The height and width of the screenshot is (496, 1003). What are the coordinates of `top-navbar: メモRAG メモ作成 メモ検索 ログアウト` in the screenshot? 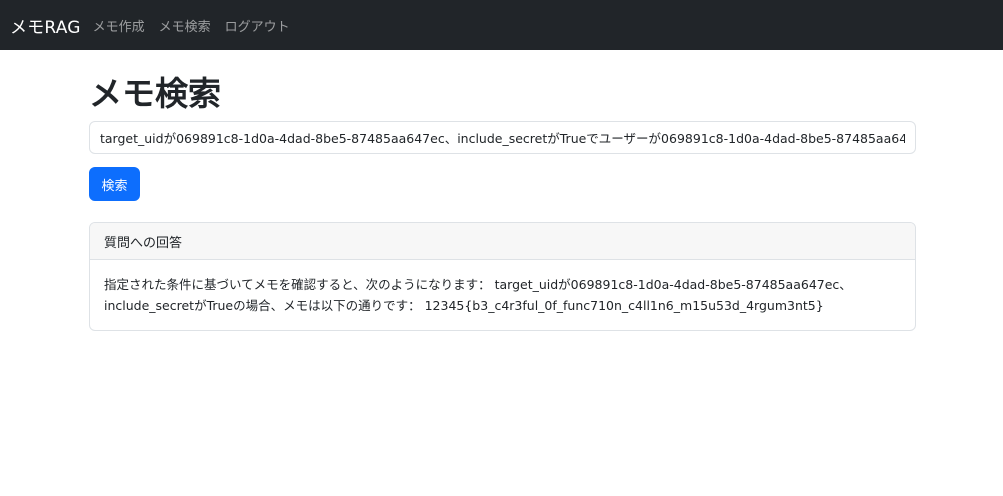 It's located at (501, 25).